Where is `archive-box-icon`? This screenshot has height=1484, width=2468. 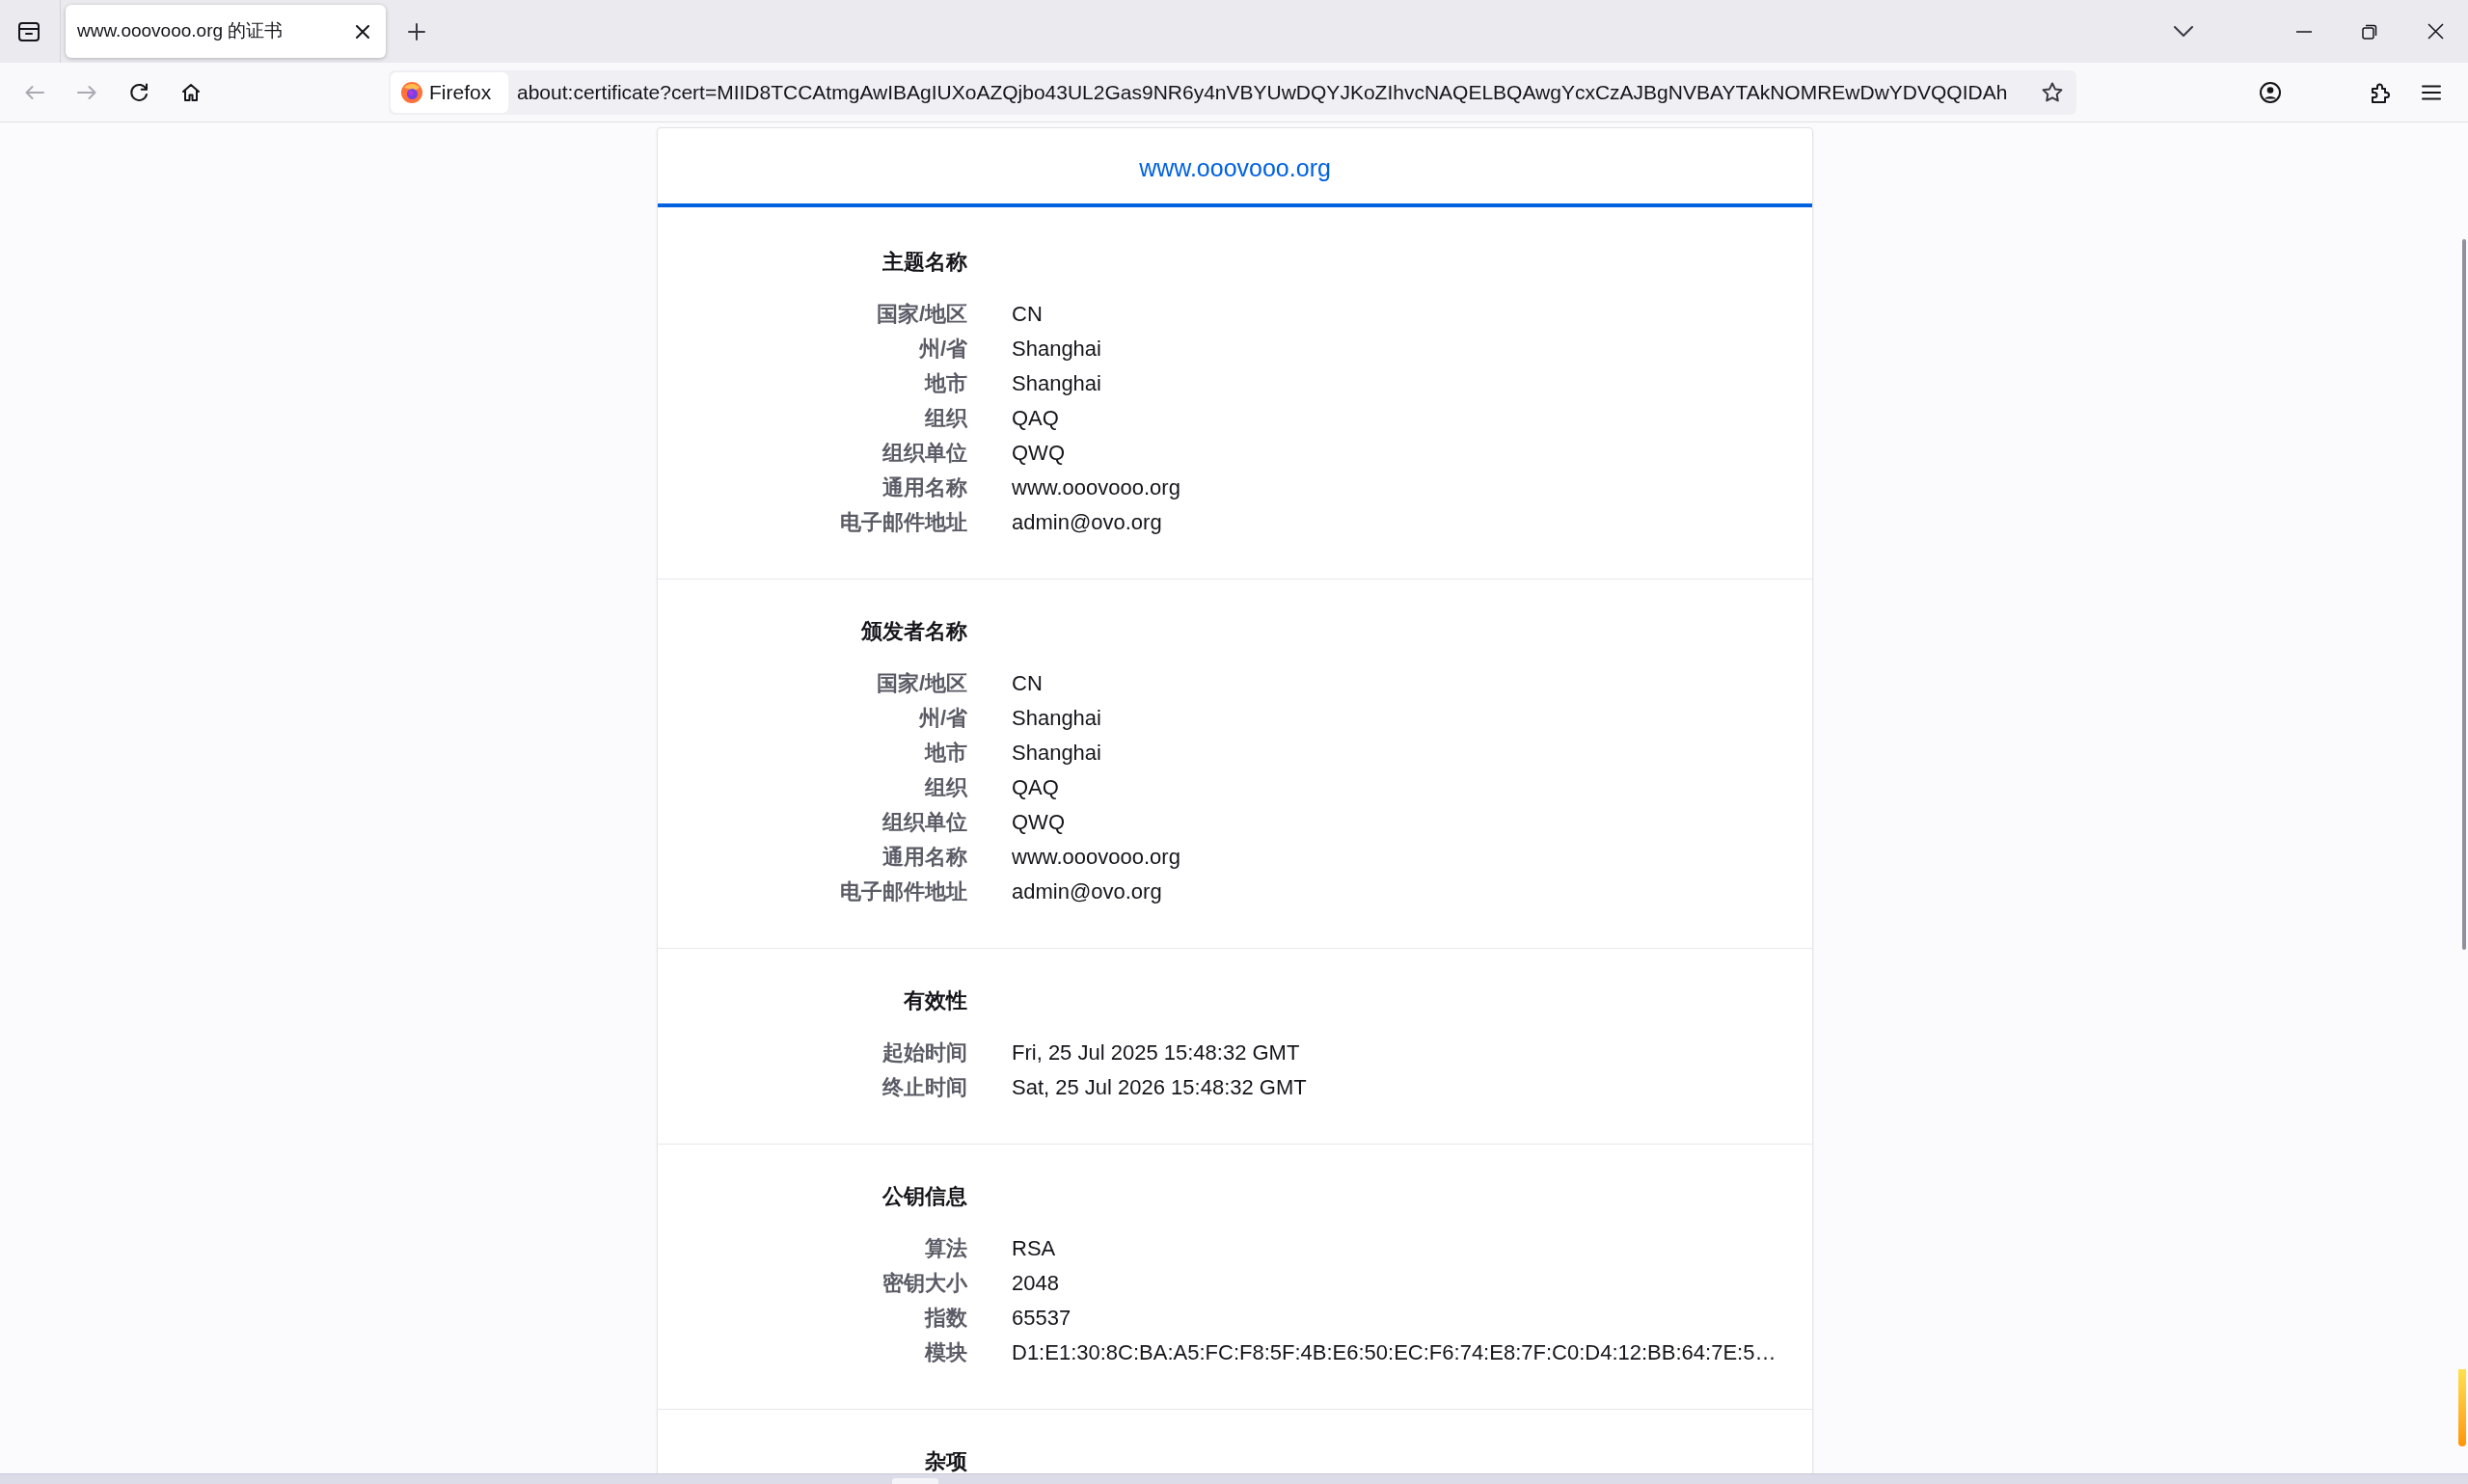
archive-box-icon is located at coordinates (29, 31).